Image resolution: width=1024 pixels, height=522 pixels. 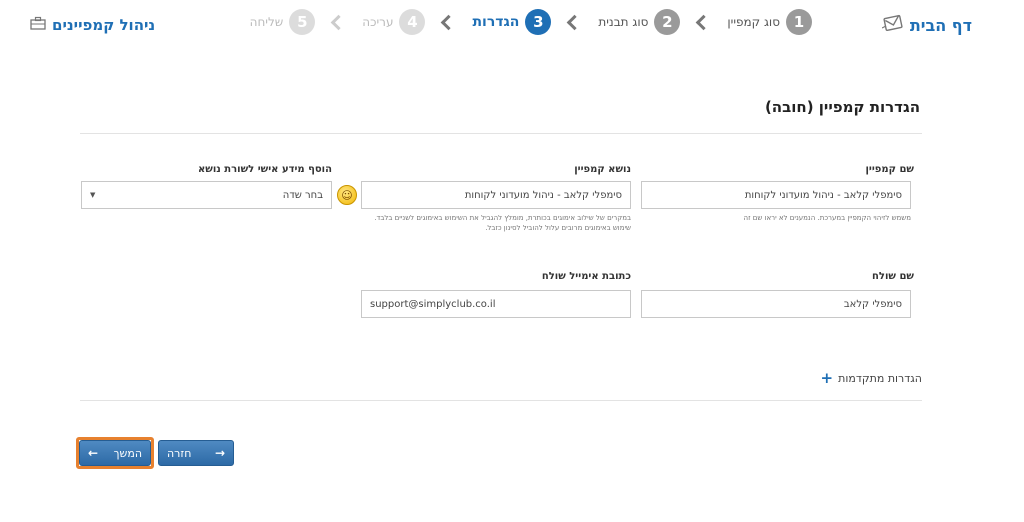 What do you see at coordinates (799, 22) in the screenshot?
I see `step-number: 1` at bounding box center [799, 22].